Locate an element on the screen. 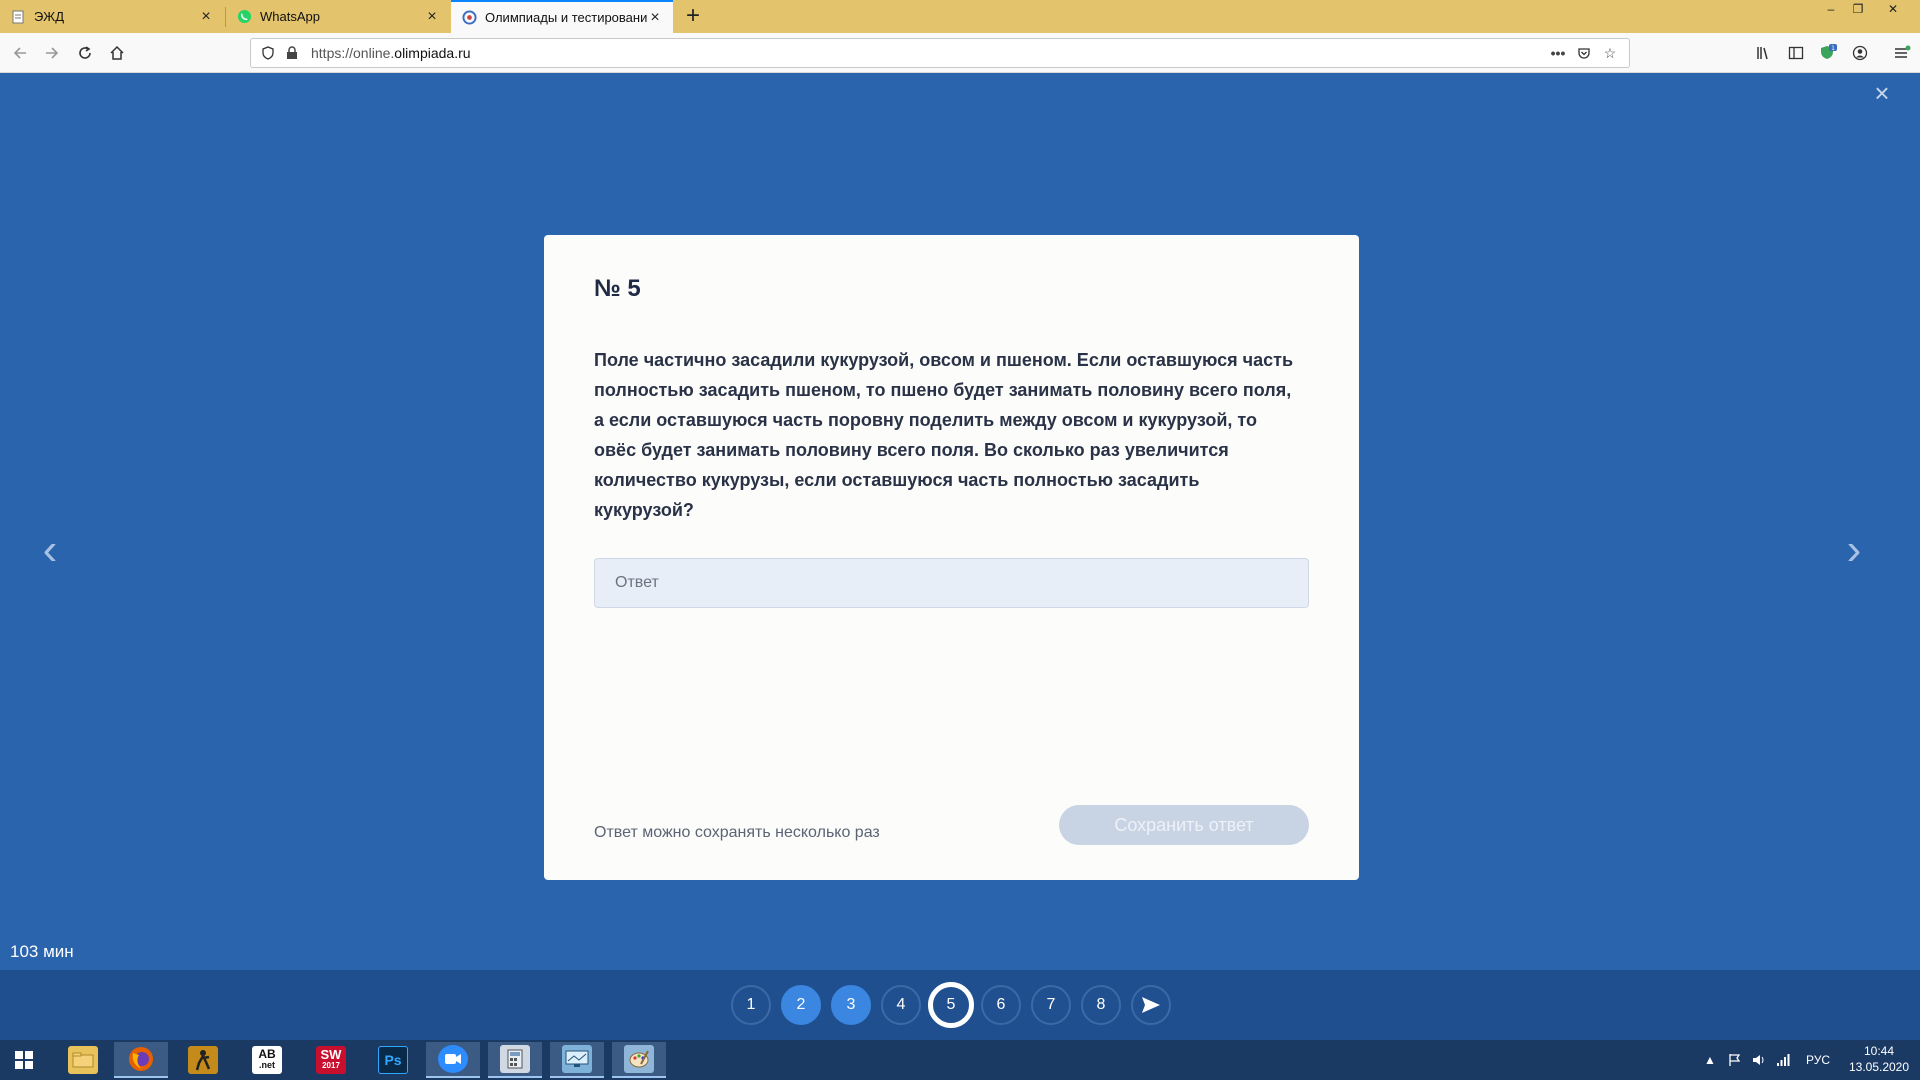  new-tab-button: + is located at coordinates (693, 17).